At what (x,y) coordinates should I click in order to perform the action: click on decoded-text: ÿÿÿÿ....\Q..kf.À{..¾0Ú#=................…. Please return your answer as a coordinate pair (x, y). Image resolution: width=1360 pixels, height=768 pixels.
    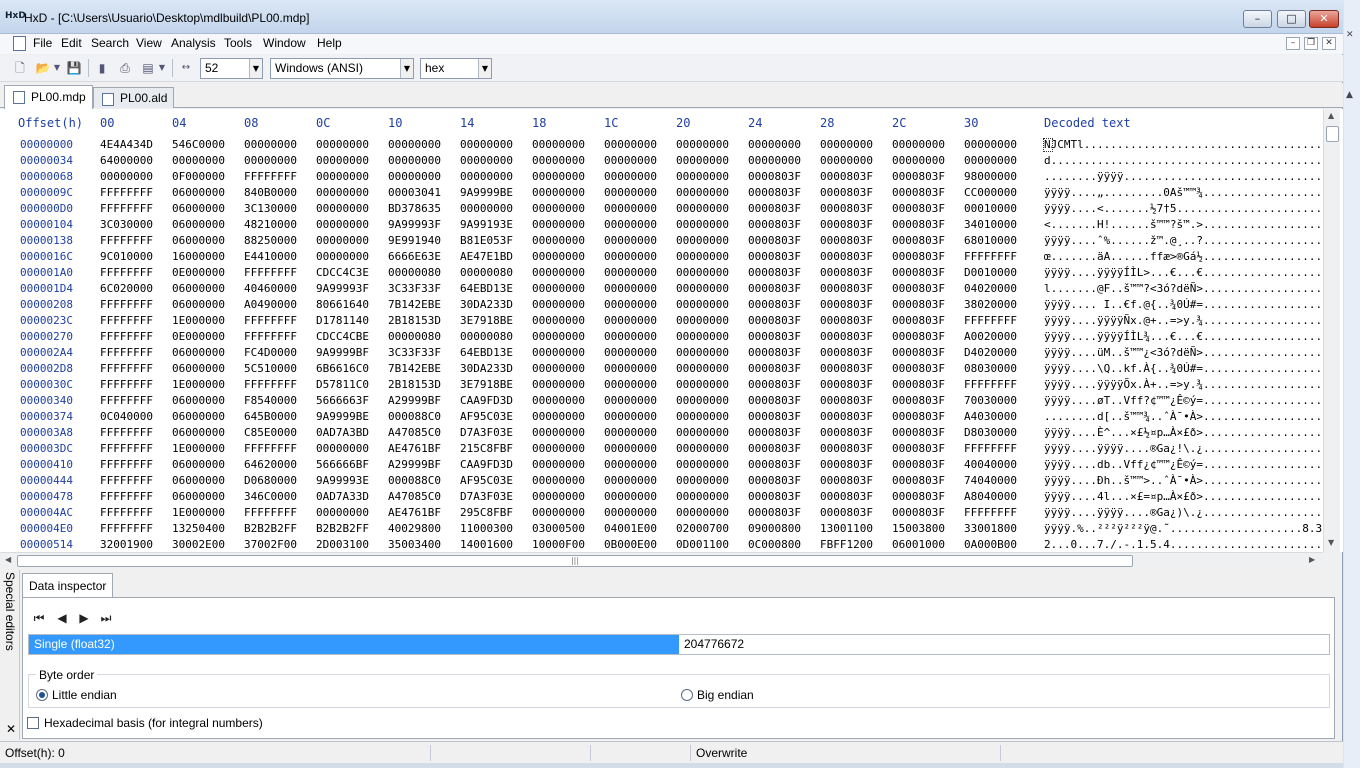
    Looking at the image, I should click on (1184, 368).